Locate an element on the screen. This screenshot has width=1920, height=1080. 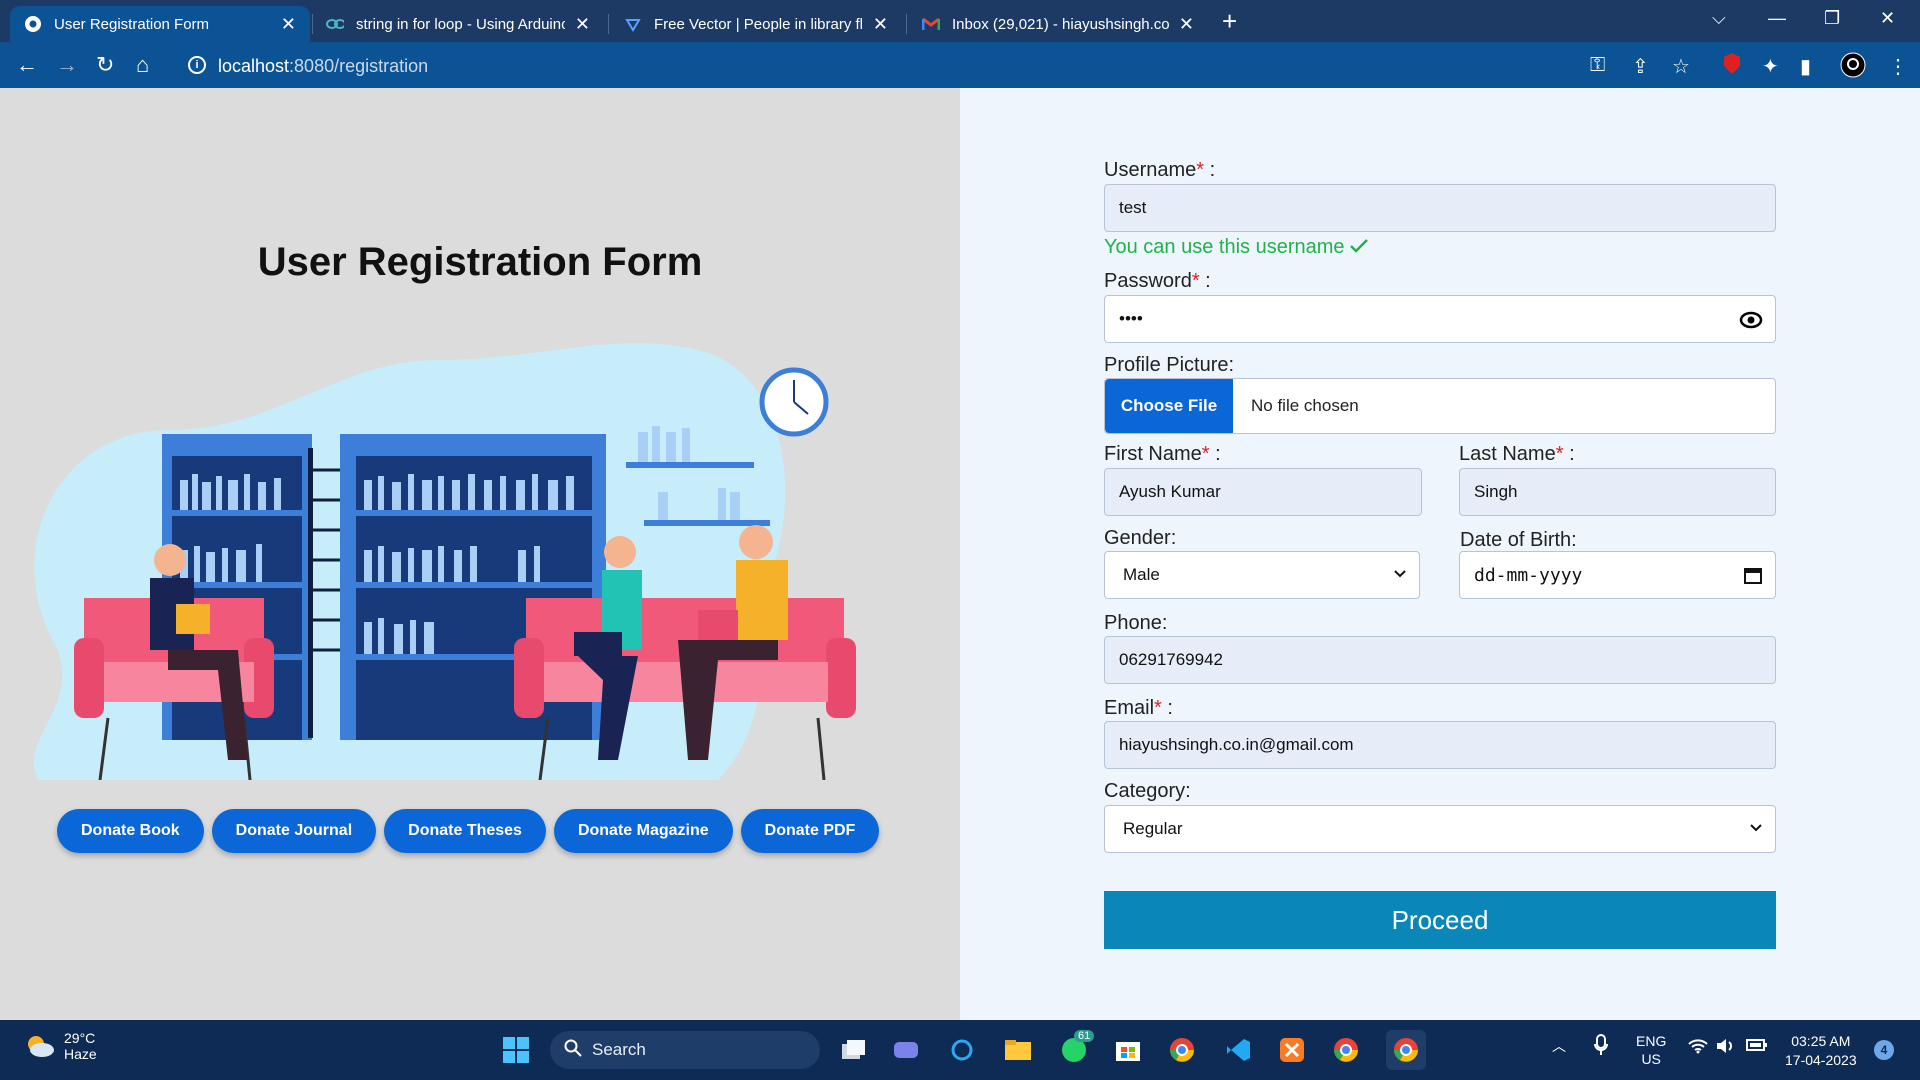
key-icon: ⚿ is located at coordinates (1597, 65).